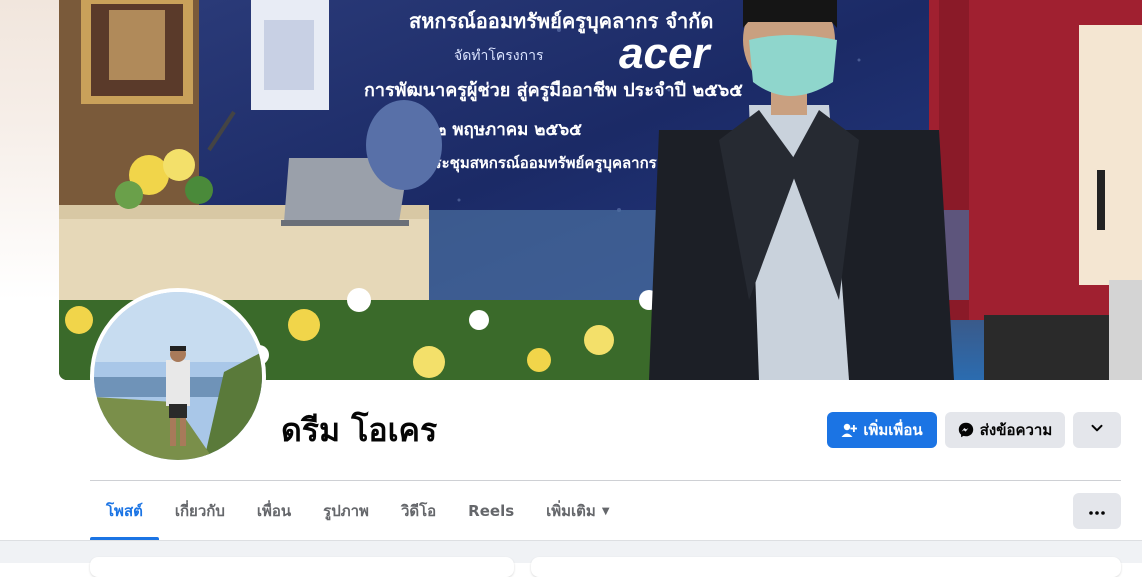 The width and height of the screenshot is (1142, 577). I want to click on tab-about-label: เกี่ยวกับ, so click(199, 511).